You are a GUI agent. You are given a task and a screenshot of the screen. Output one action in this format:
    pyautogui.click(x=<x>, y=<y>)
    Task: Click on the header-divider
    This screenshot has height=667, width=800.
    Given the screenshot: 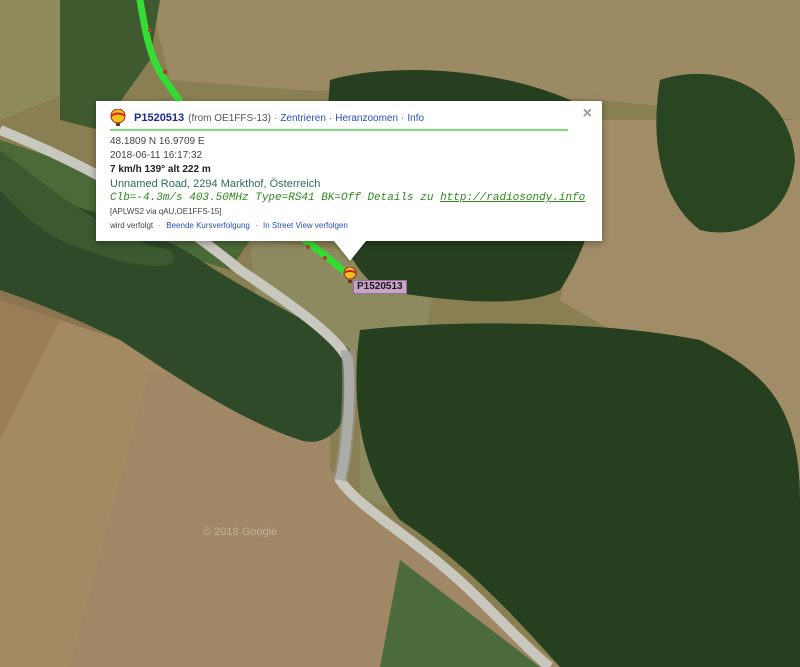 What is the action you would take?
    pyautogui.click(x=339, y=130)
    